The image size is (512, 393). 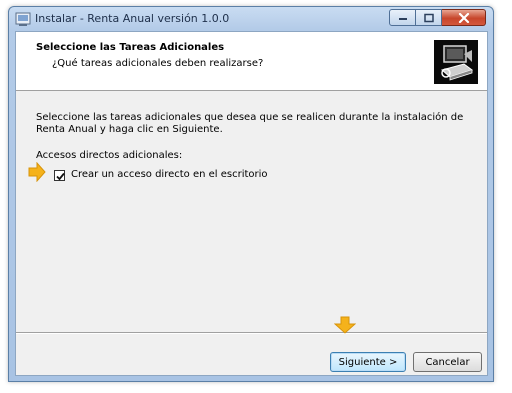 I want to click on cancel-button: Cancelar, so click(x=447, y=362).